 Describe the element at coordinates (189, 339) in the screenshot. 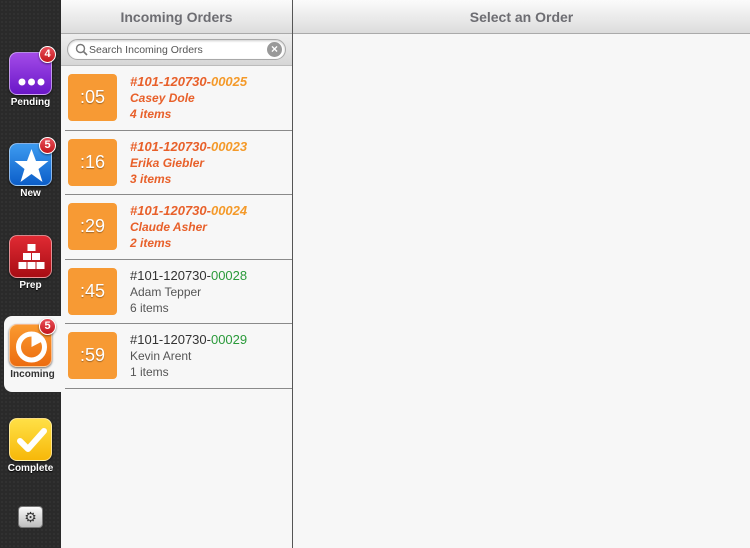

I see `order-id: #101-120730-00029` at that location.